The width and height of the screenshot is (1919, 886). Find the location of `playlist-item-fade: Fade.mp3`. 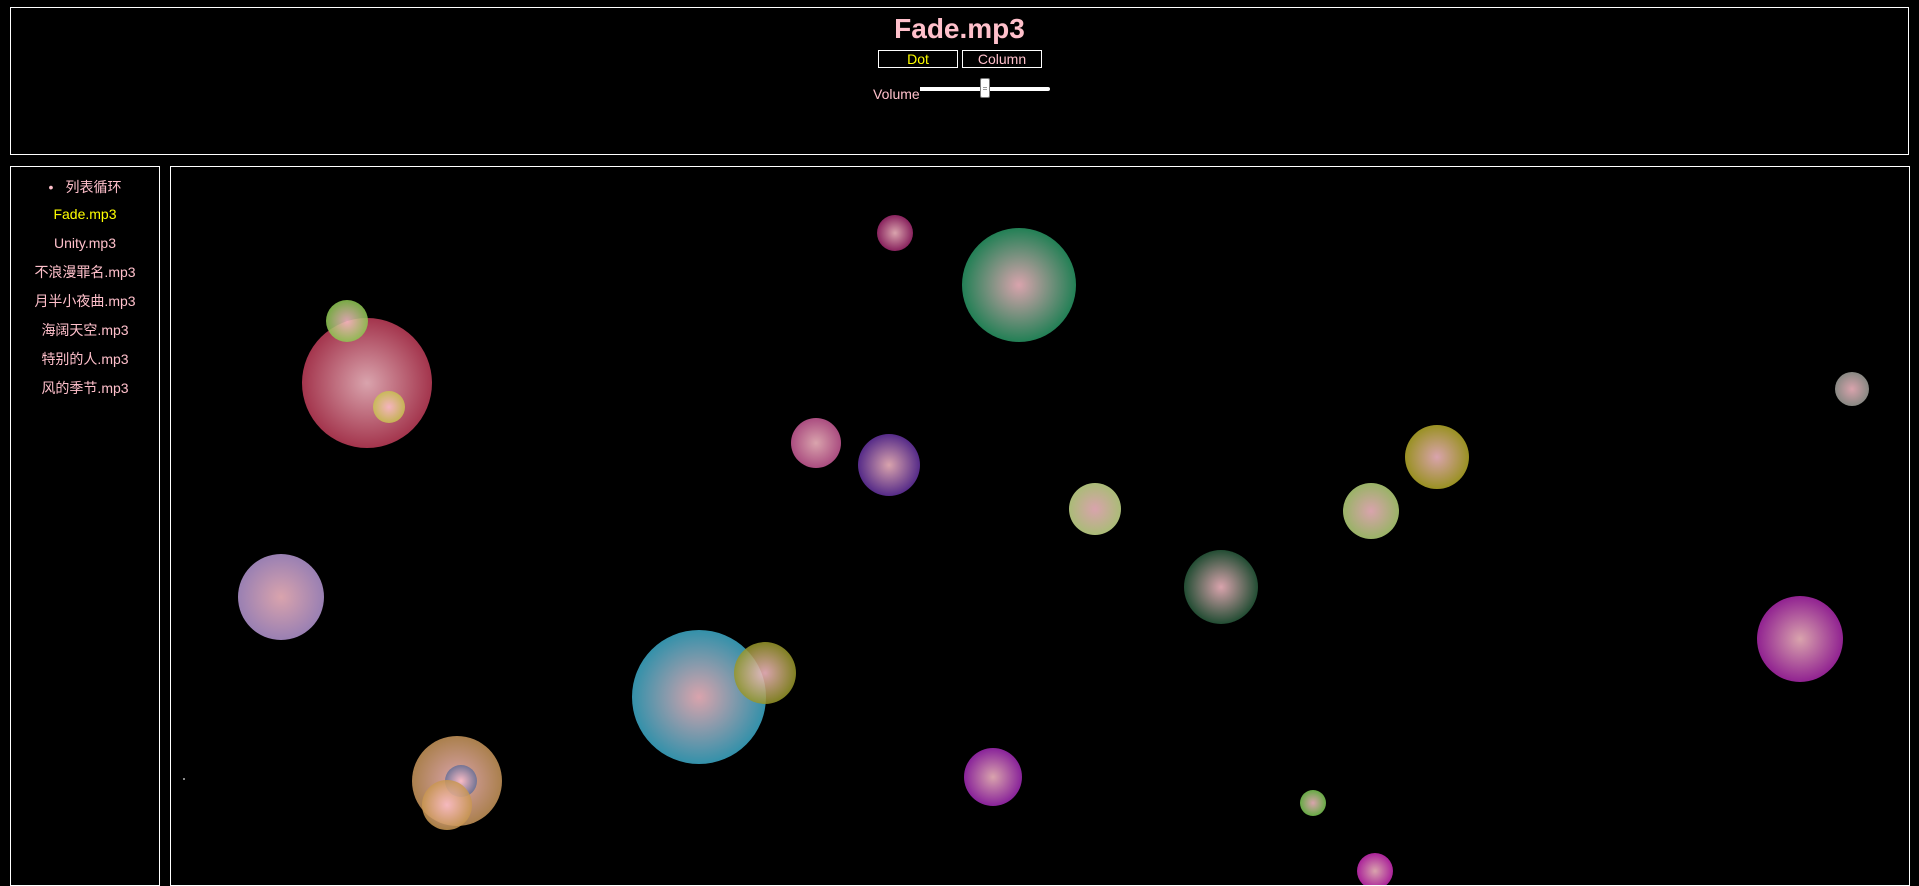

playlist-item-fade: Fade.mp3 is located at coordinates (85, 220).